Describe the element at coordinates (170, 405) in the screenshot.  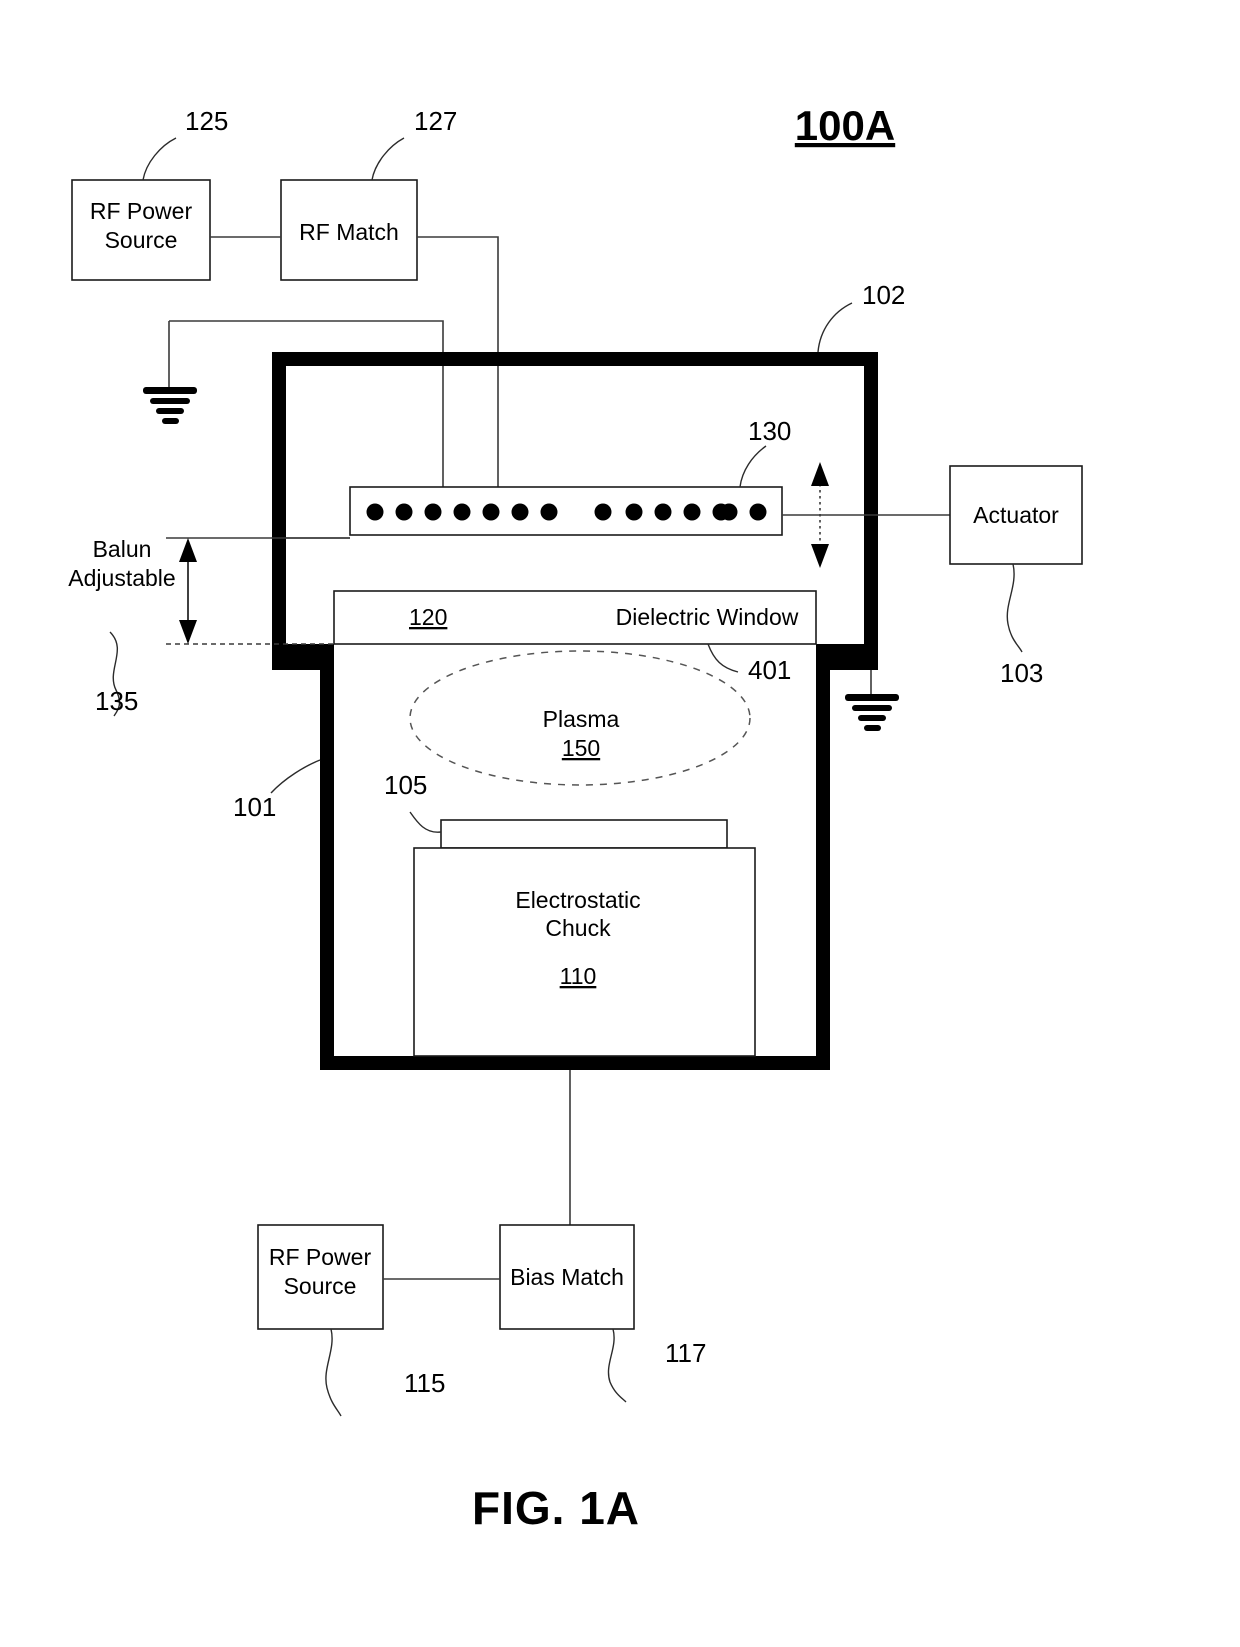
I see `ground-symbol-left` at that location.